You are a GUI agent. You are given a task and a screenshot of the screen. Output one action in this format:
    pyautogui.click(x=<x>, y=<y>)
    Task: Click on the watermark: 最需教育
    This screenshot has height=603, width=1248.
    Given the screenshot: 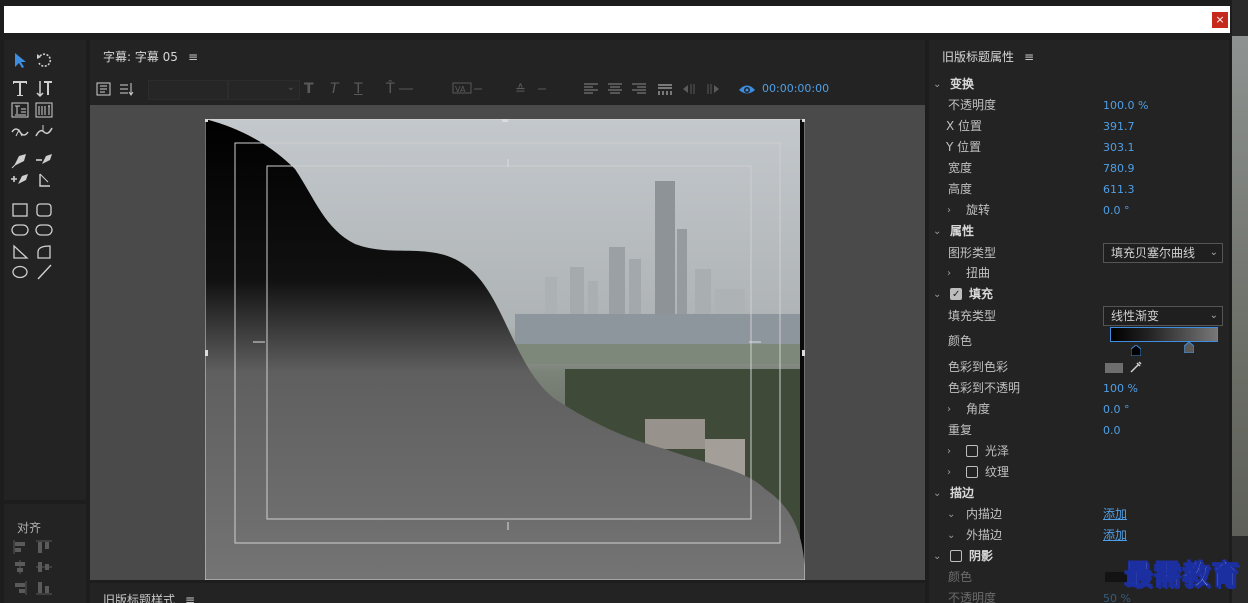 What is the action you would take?
    pyautogui.click(x=1182, y=575)
    